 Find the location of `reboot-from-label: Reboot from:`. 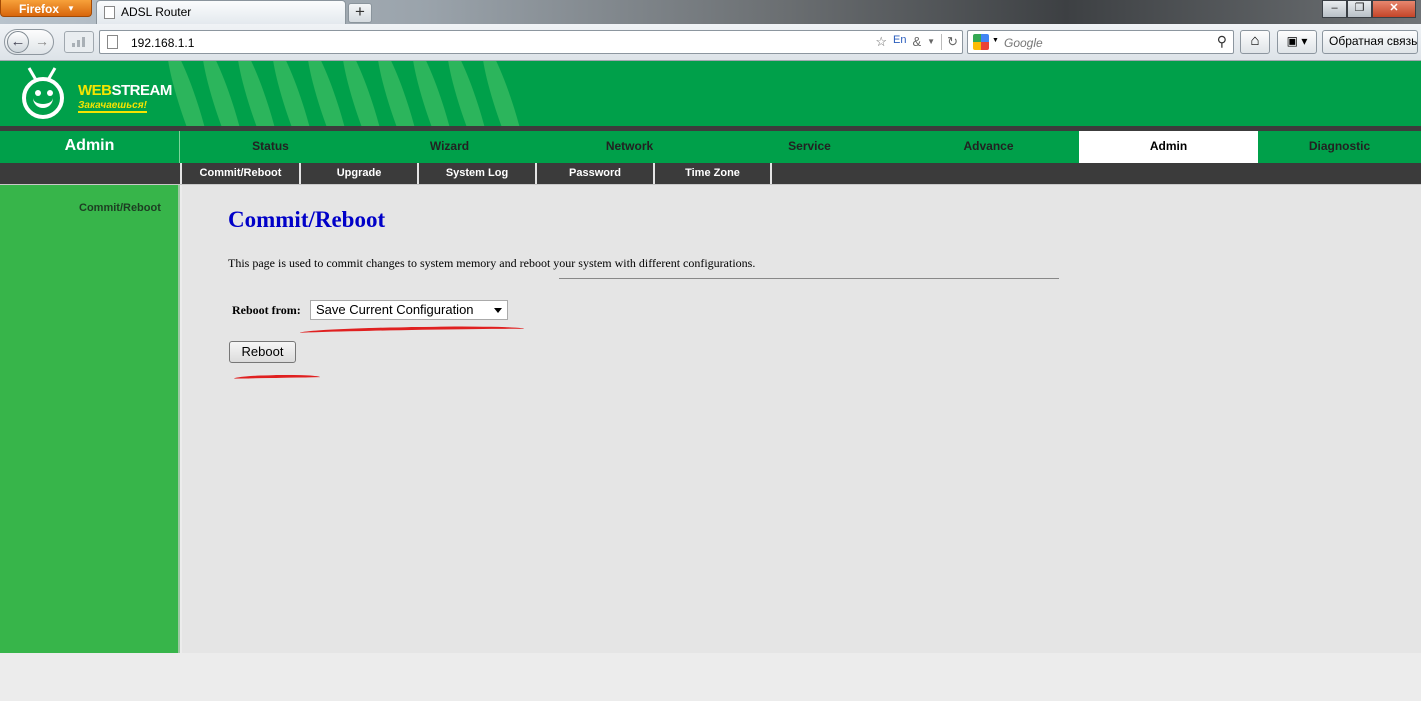

reboot-from-label: Reboot from: is located at coordinates (266, 310).